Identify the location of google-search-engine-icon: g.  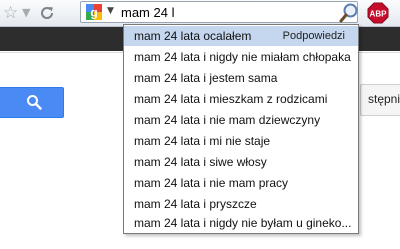
(94, 12).